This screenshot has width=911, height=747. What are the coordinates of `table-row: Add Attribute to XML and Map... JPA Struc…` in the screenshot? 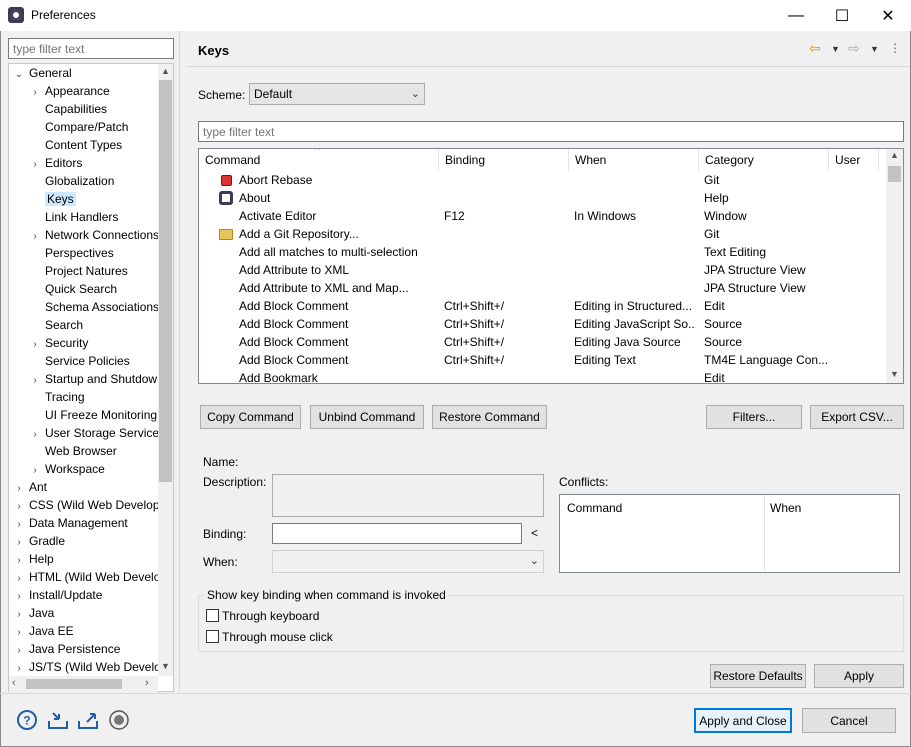 It's located at (543, 288).